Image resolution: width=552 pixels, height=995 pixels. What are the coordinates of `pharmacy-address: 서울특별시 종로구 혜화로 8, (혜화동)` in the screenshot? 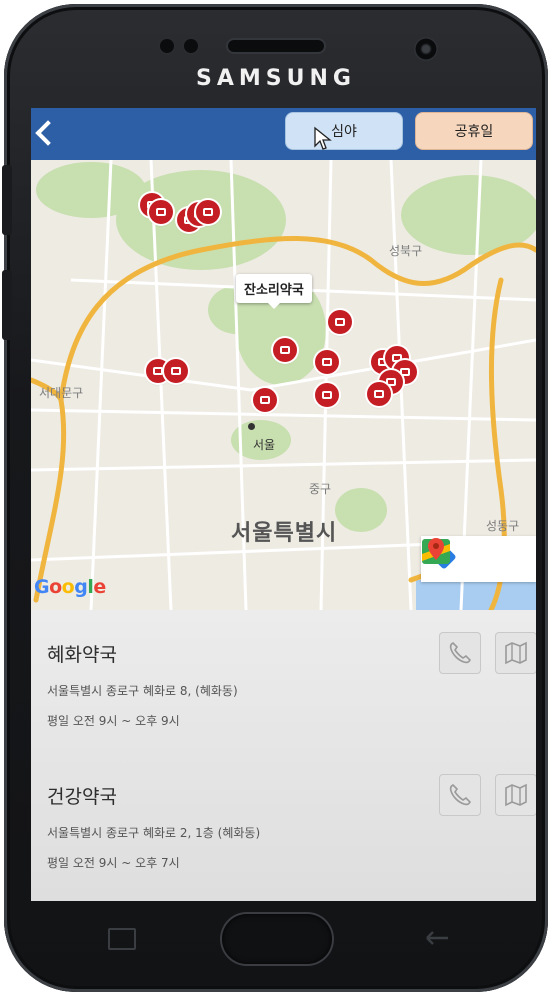 It's located at (142, 691).